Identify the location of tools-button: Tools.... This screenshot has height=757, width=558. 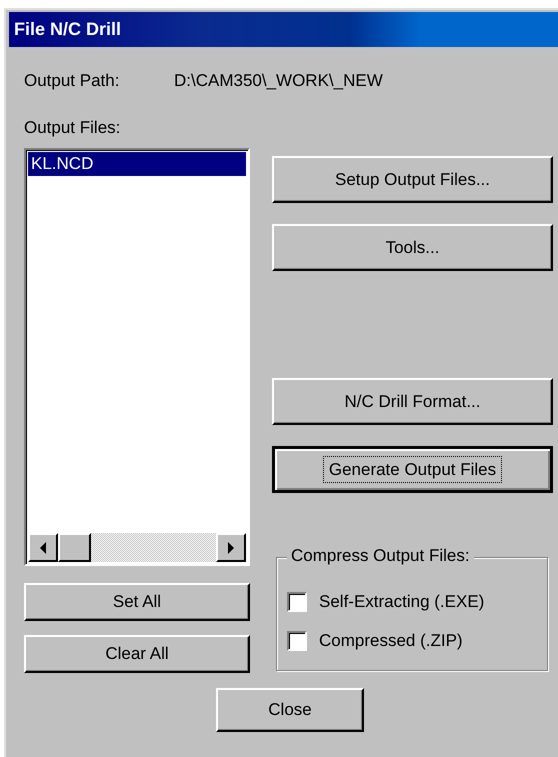
(412, 247).